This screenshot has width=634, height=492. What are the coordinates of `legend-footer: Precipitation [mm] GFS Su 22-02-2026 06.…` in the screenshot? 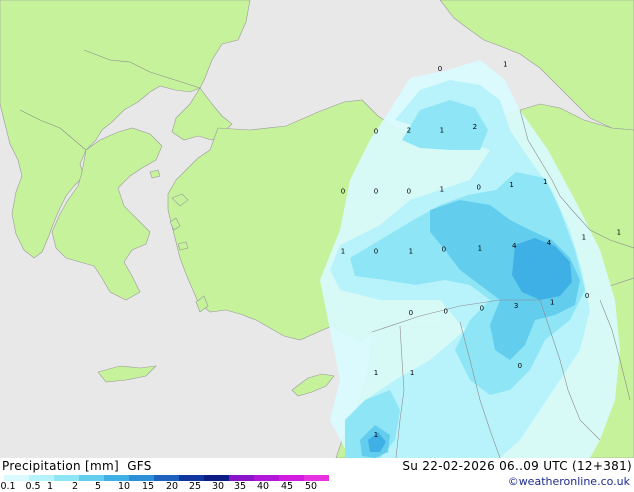 It's located at (317, 475).